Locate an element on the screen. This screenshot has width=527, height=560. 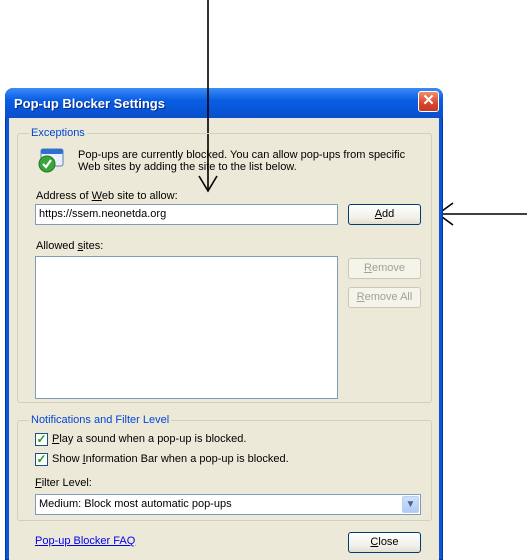
allowed-sites-label: Allowed sites: is located at coordinates (70, 246).